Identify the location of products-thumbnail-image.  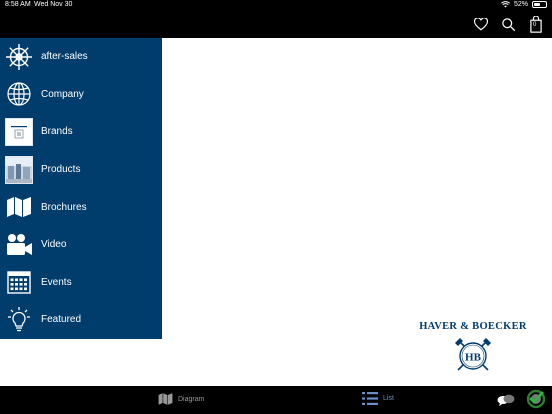
(19, 169).